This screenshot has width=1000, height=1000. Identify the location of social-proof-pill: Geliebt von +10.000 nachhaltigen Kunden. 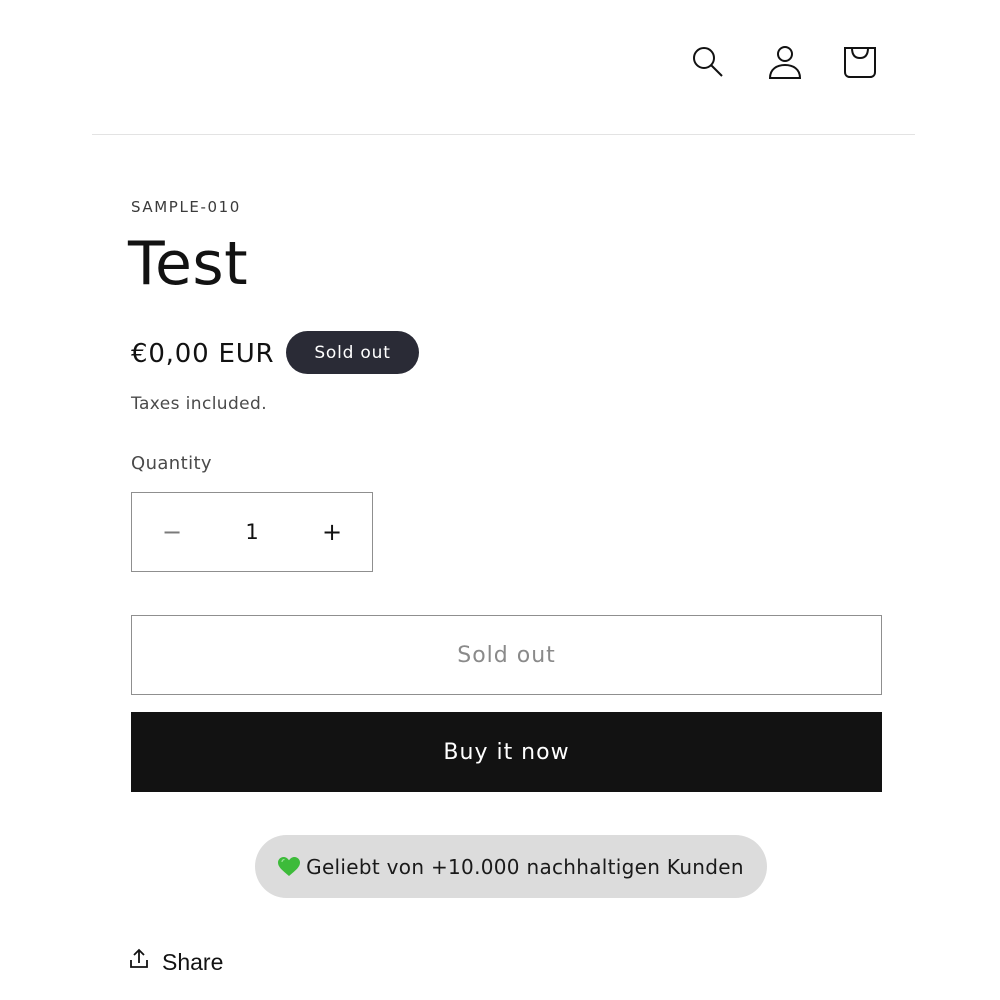
(511, 866).